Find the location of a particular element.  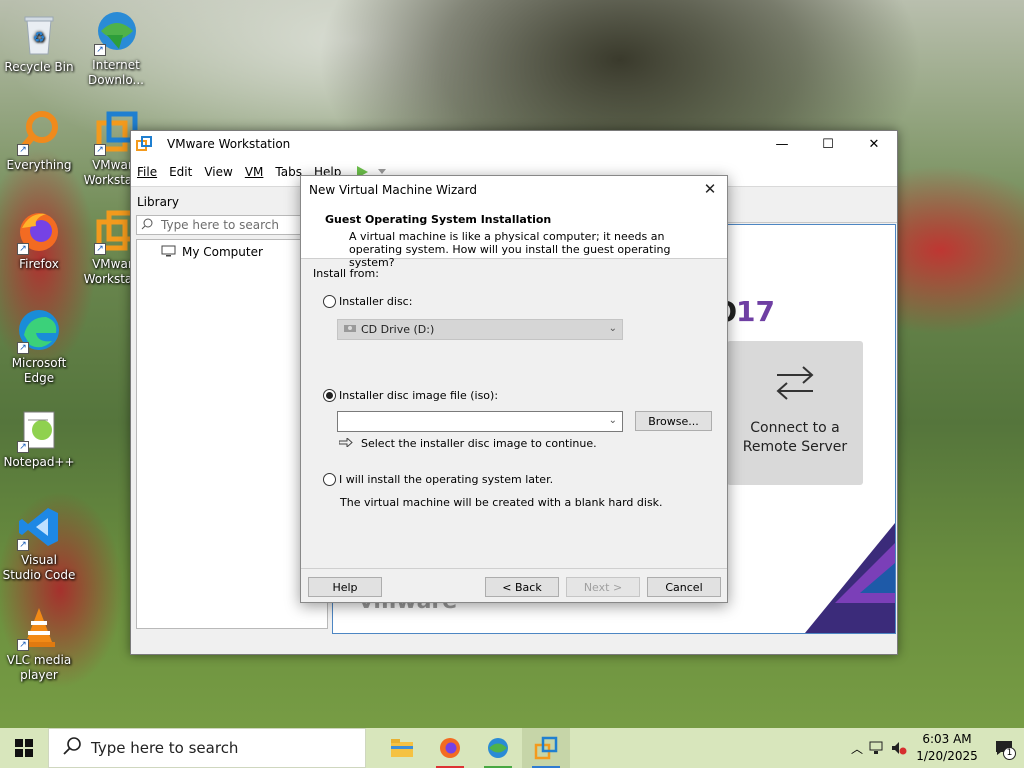

menu-view: View is located at coordinates (218, 172).